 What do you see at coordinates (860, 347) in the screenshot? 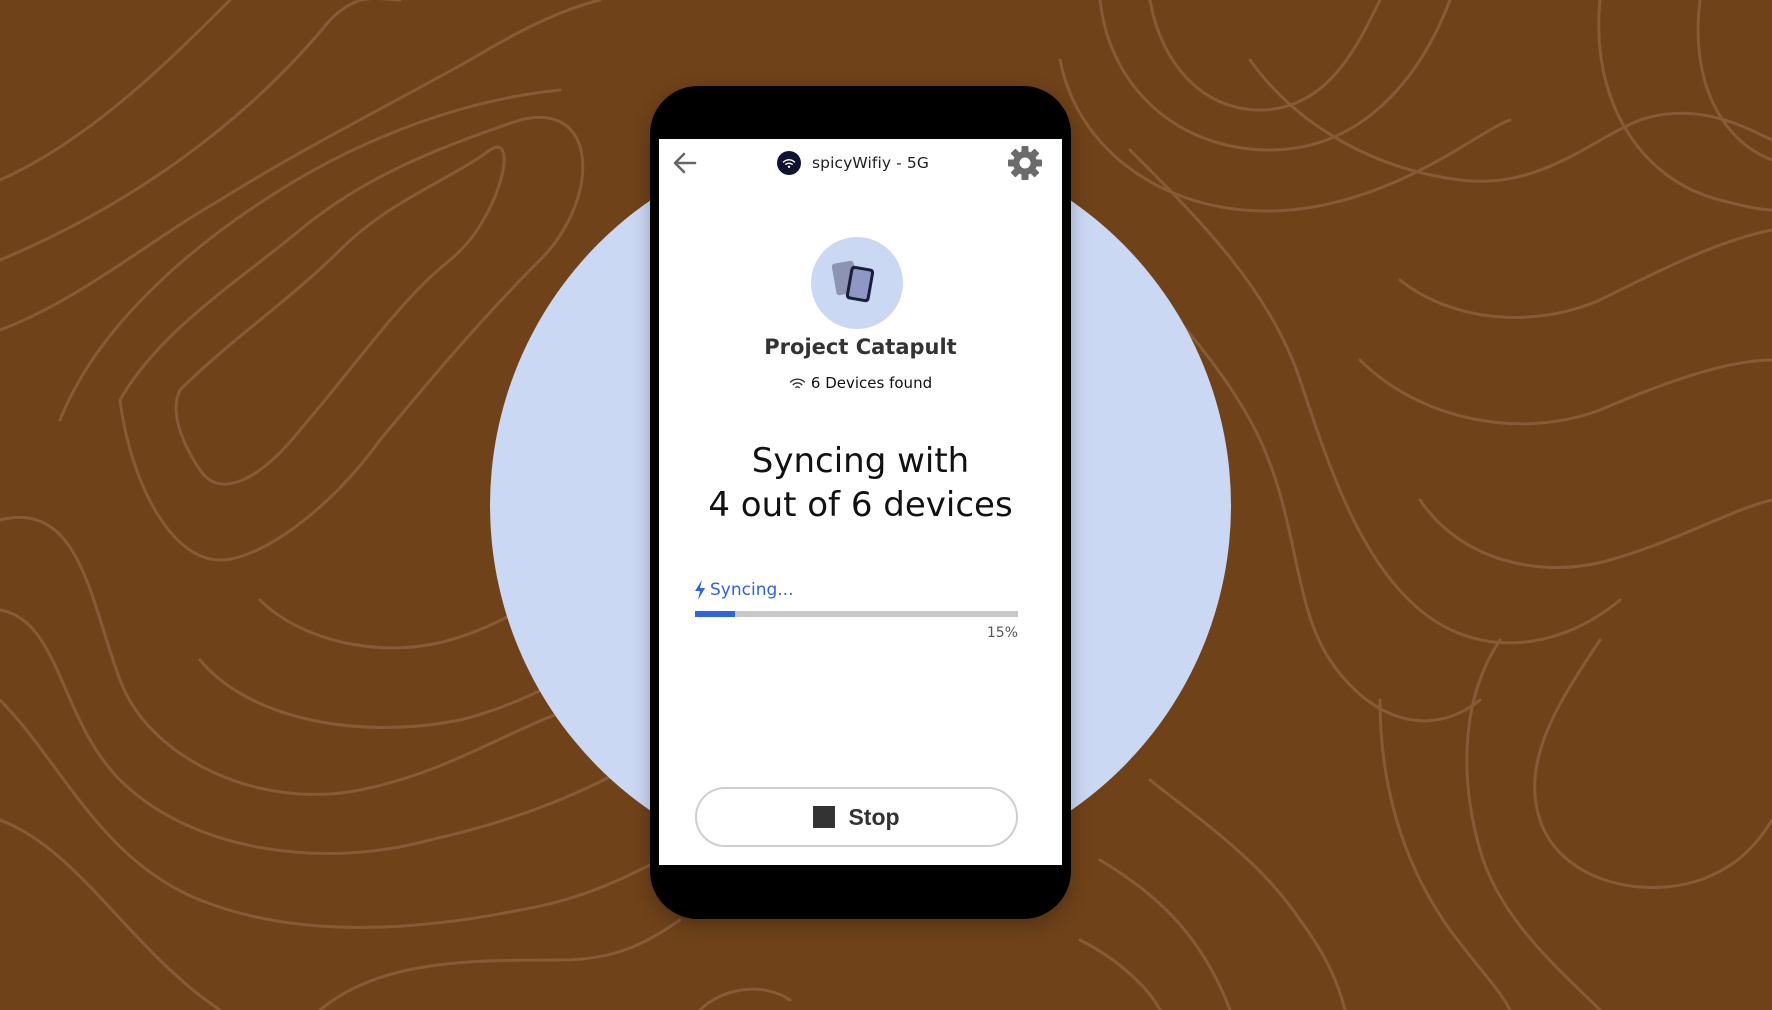
I see `project-name: Project Catapult` at bounding box center [860, 347].